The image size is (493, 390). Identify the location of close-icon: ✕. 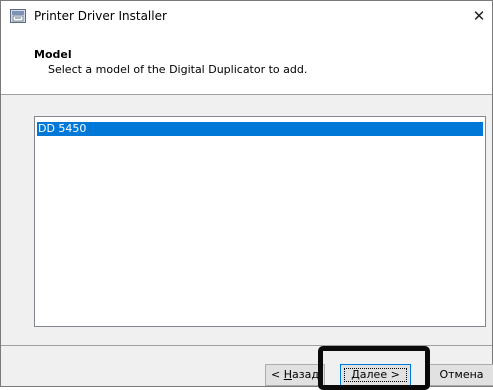
(479, 16).